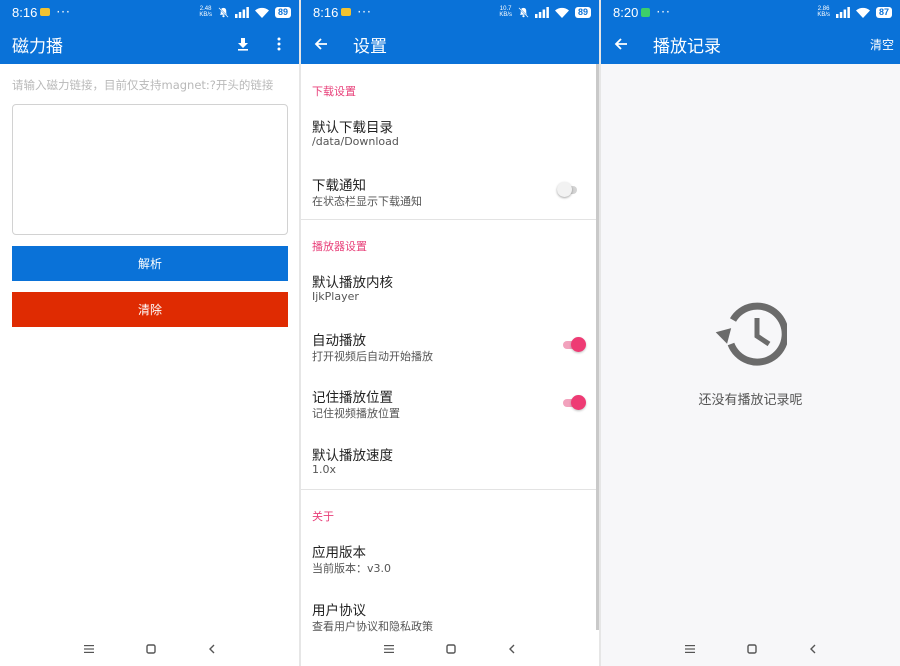  I want to click on magnet-input-hint: 请输入磁力链接，目前仅支持magnet:?开头的链接, so click(143, 85).